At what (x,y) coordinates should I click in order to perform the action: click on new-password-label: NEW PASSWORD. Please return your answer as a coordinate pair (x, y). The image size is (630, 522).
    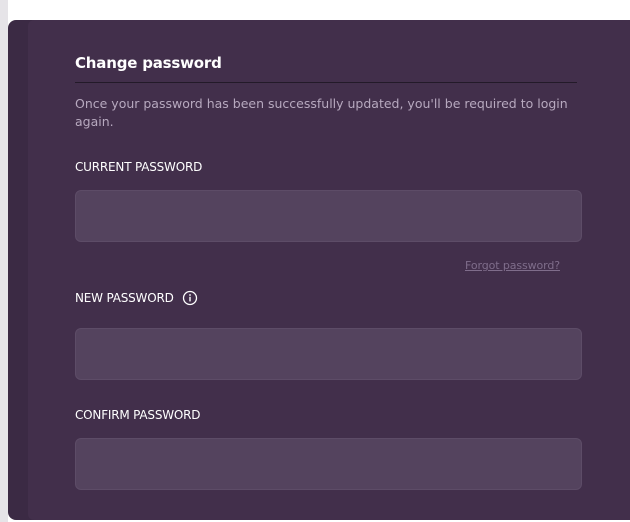
    Looking at the image, I should click on (136, 298).